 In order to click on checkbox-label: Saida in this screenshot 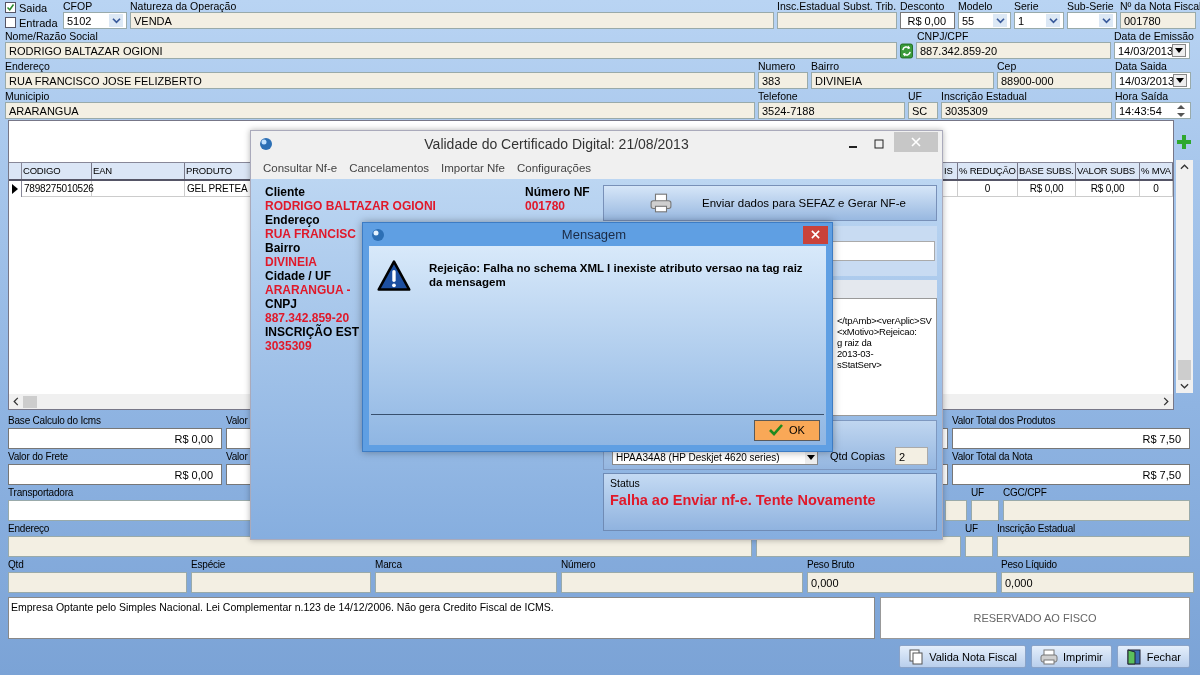, I will do `click(33, 7)`.